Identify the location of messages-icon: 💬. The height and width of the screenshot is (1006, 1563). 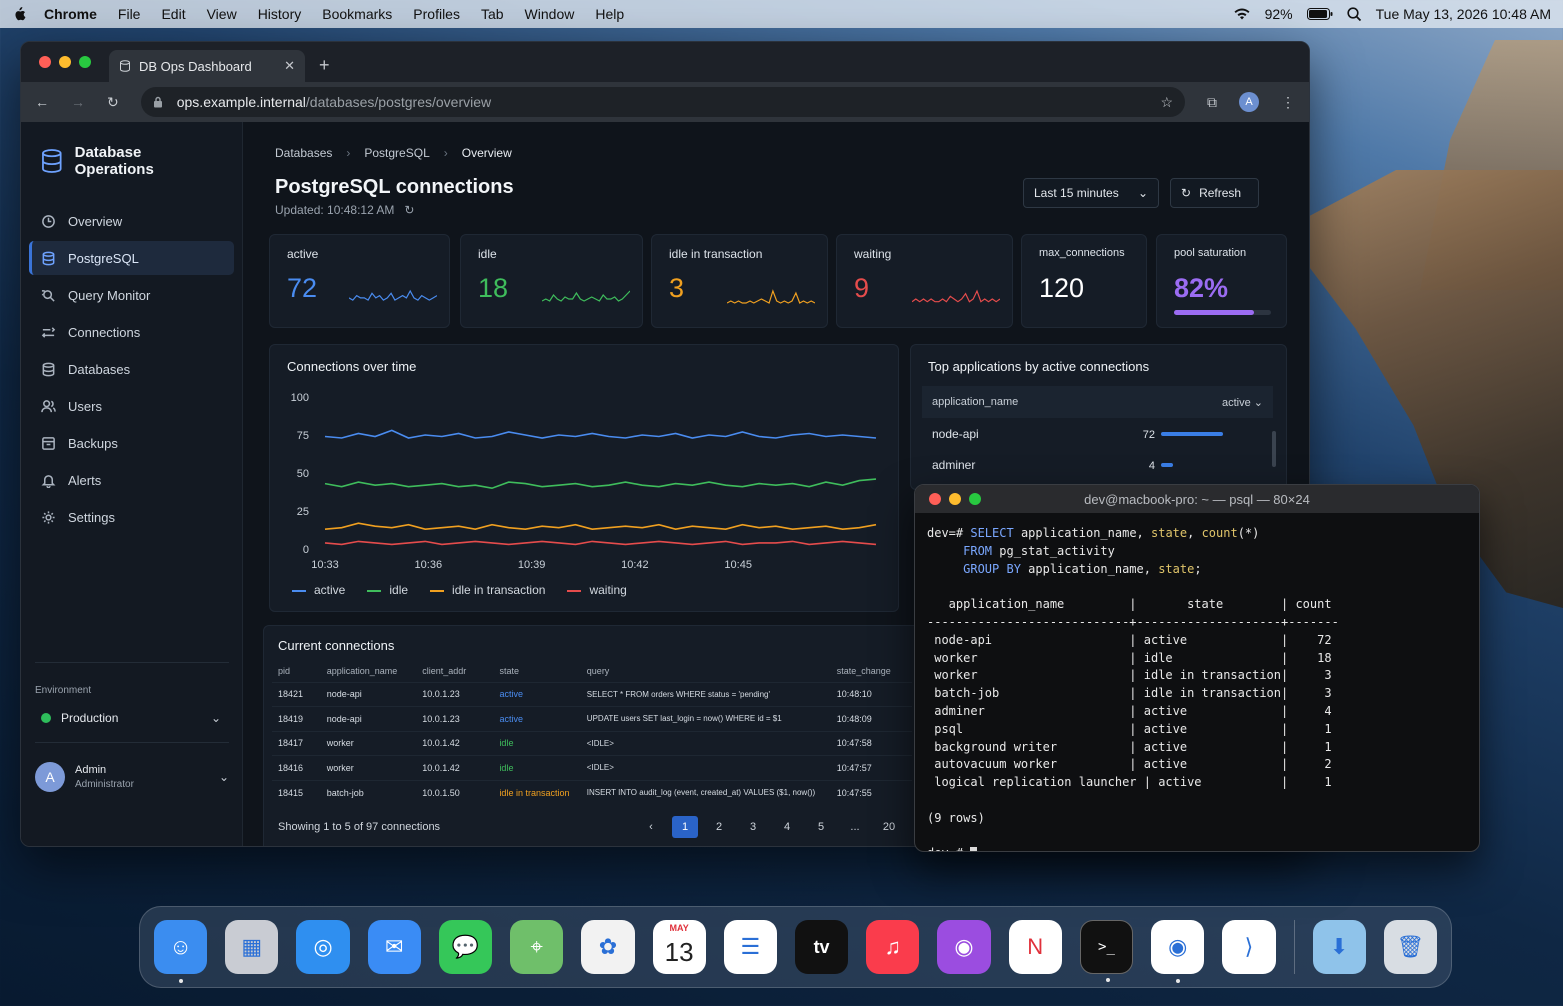
(465, 947).